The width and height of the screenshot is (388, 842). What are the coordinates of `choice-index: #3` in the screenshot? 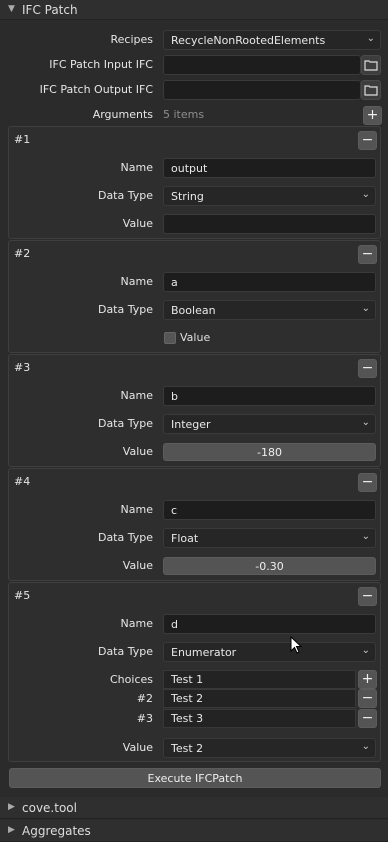 It's located at (144, 718).